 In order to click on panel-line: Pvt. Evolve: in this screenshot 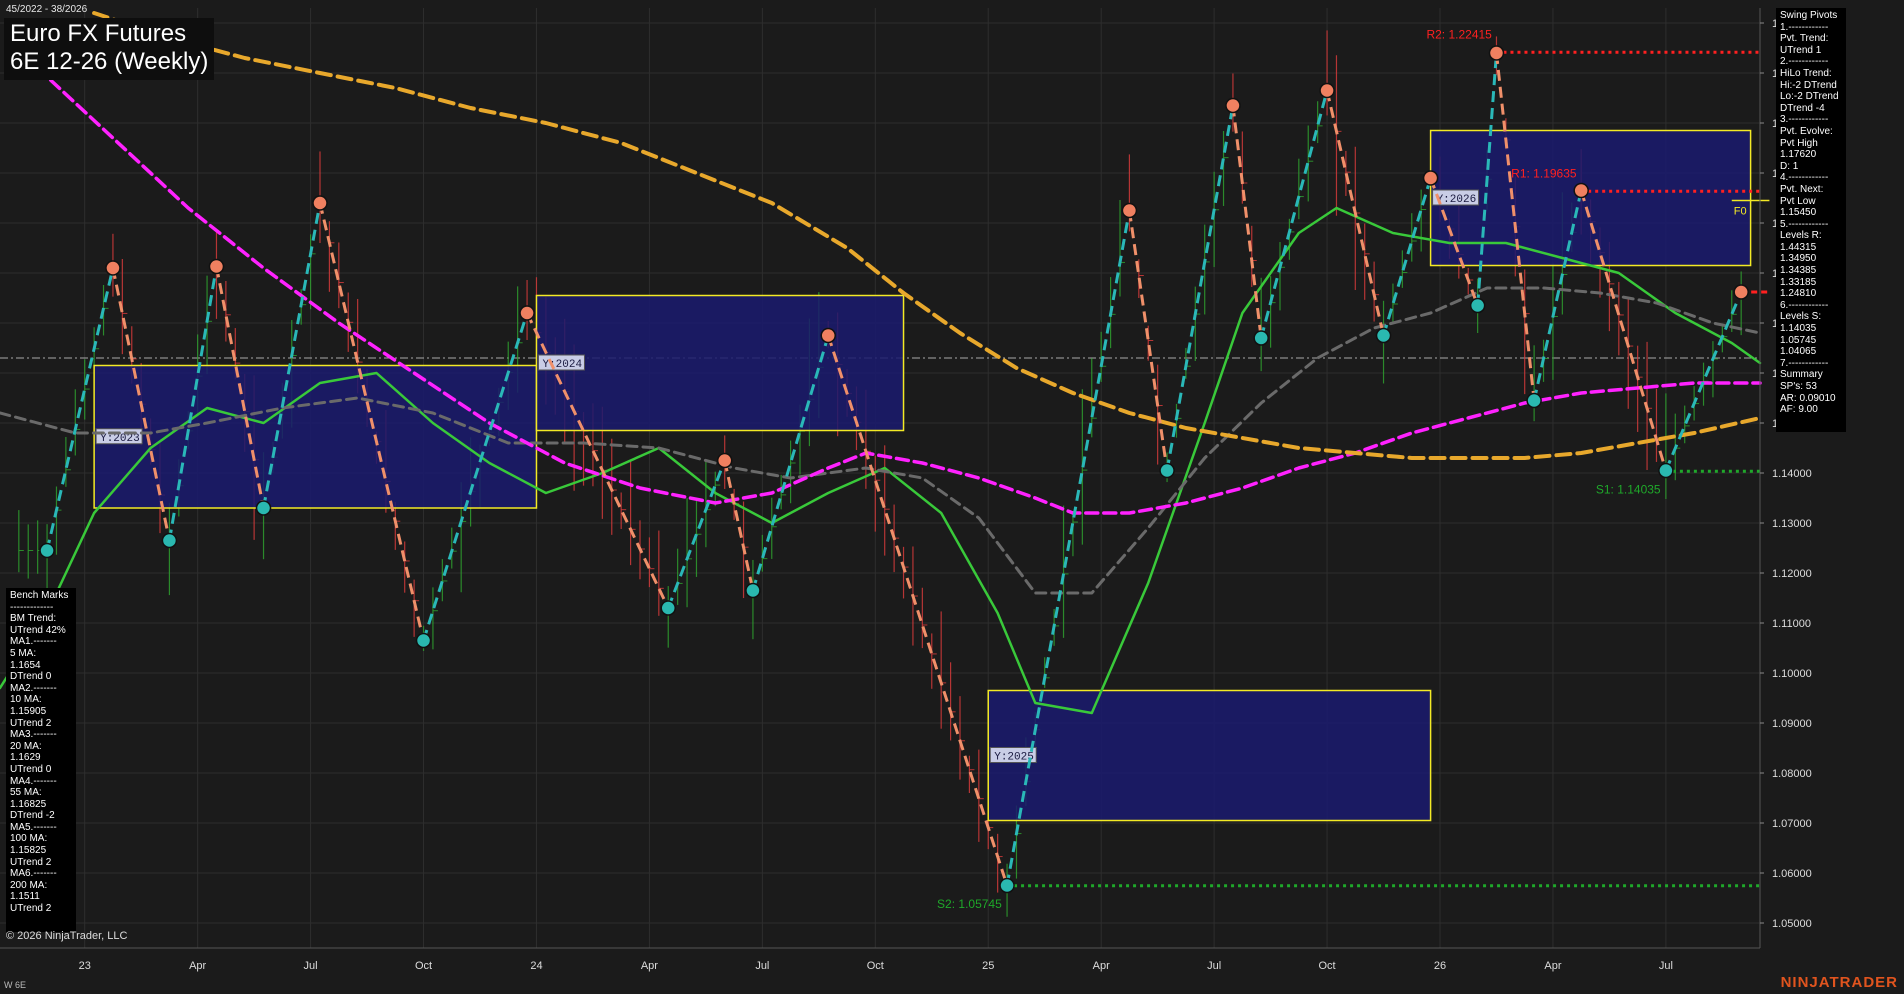, I will do `click(1806, 131)`.